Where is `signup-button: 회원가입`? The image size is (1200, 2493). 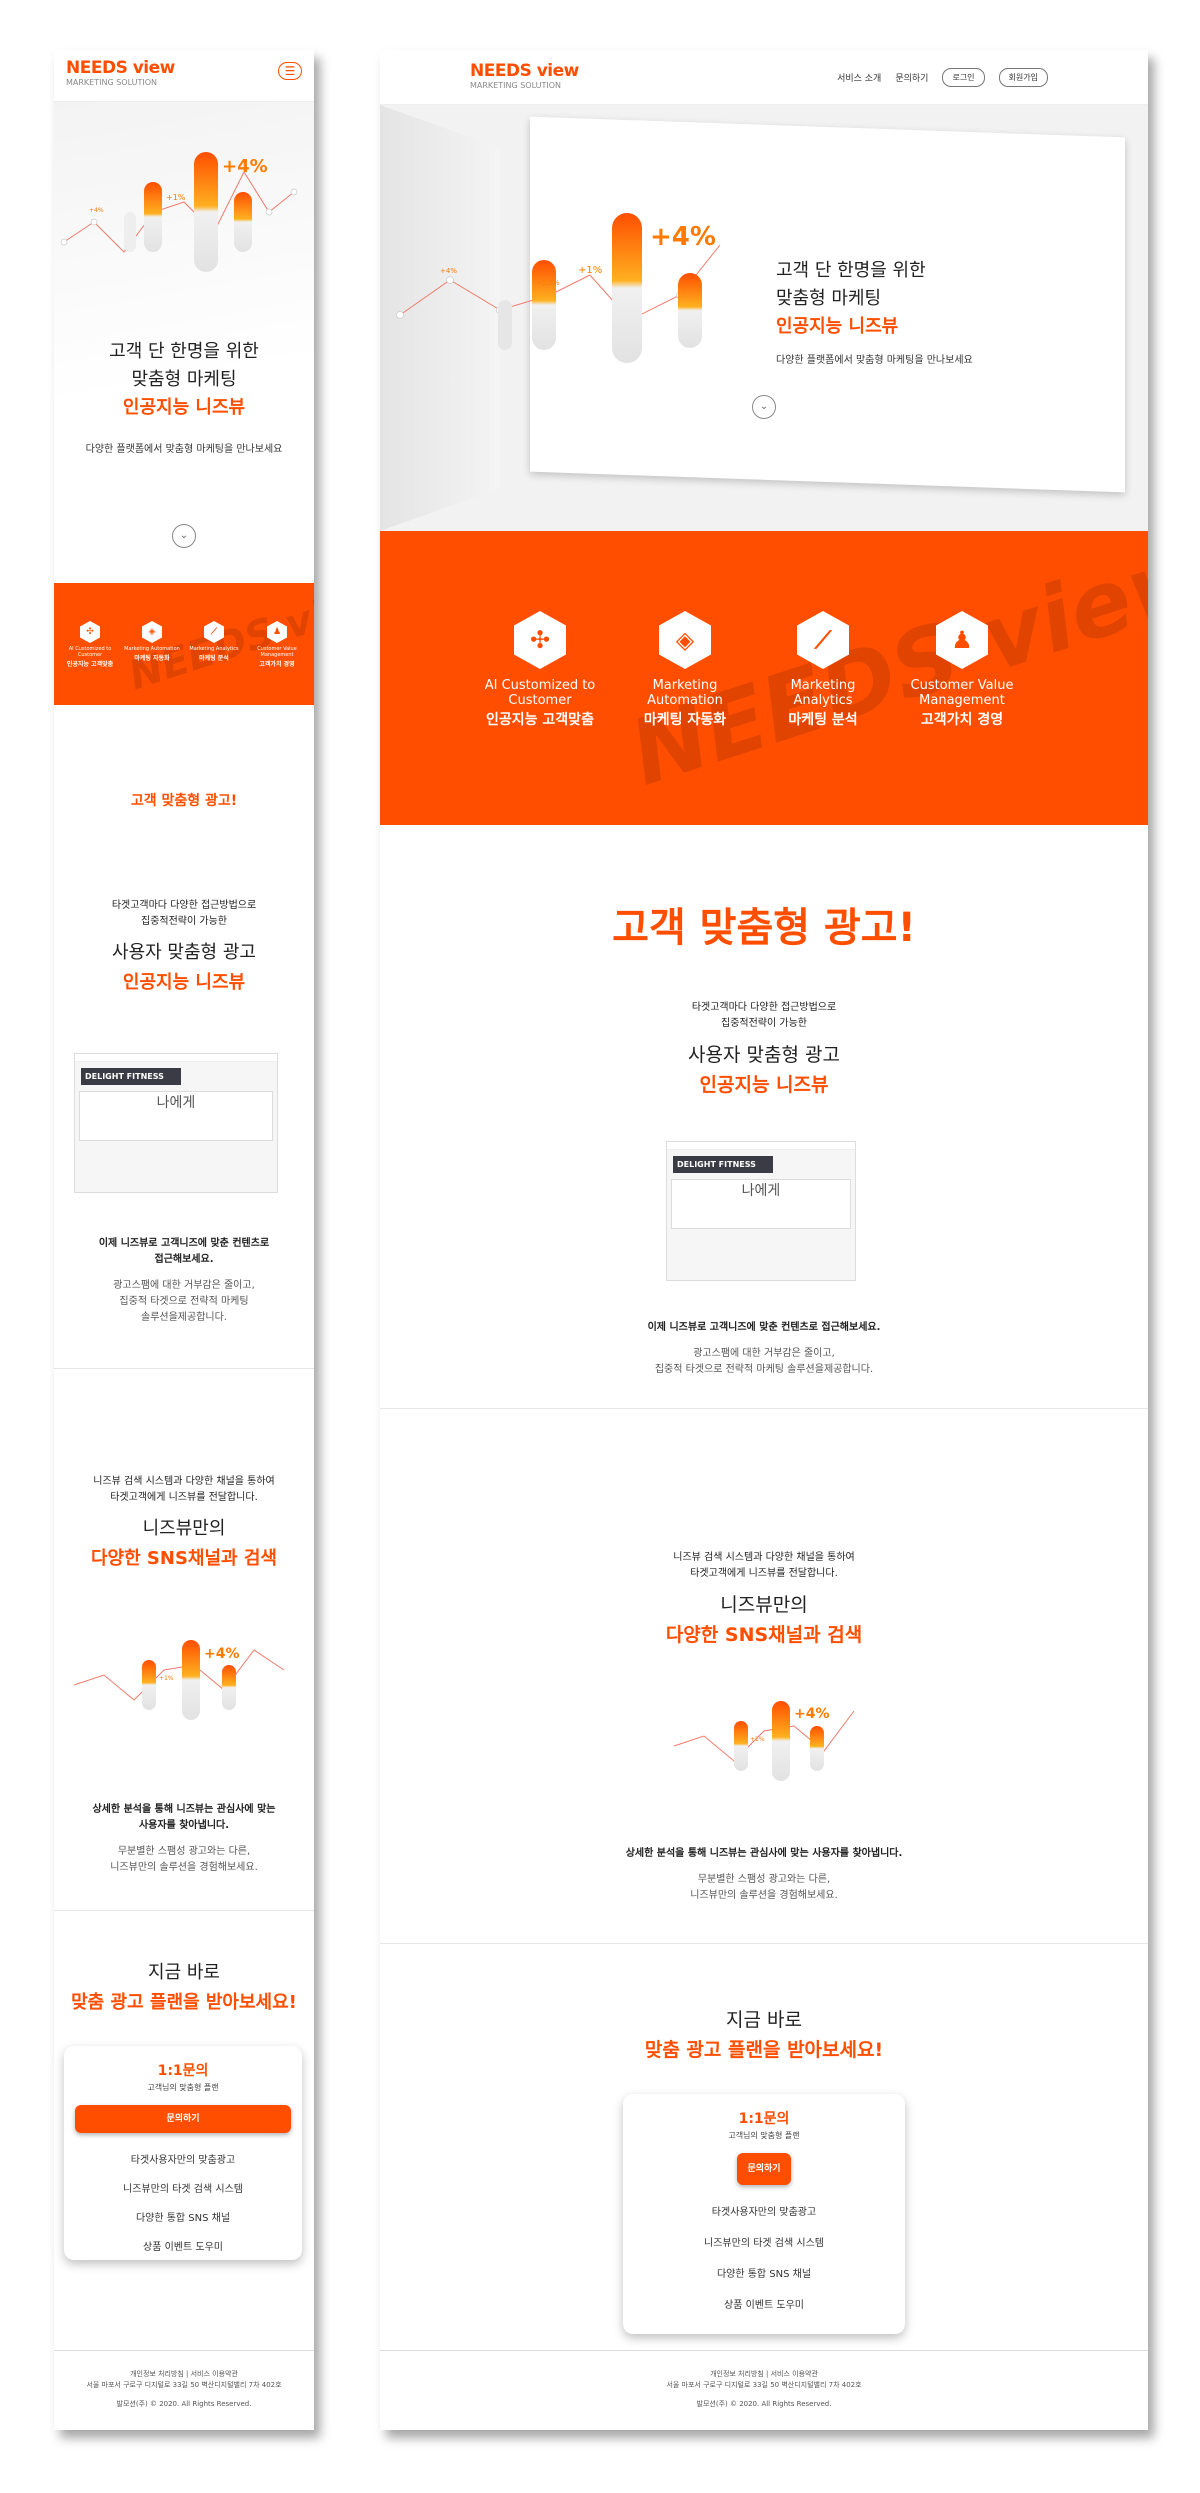
signup-button: 회원가입 is located at coordinates (1023, 77).